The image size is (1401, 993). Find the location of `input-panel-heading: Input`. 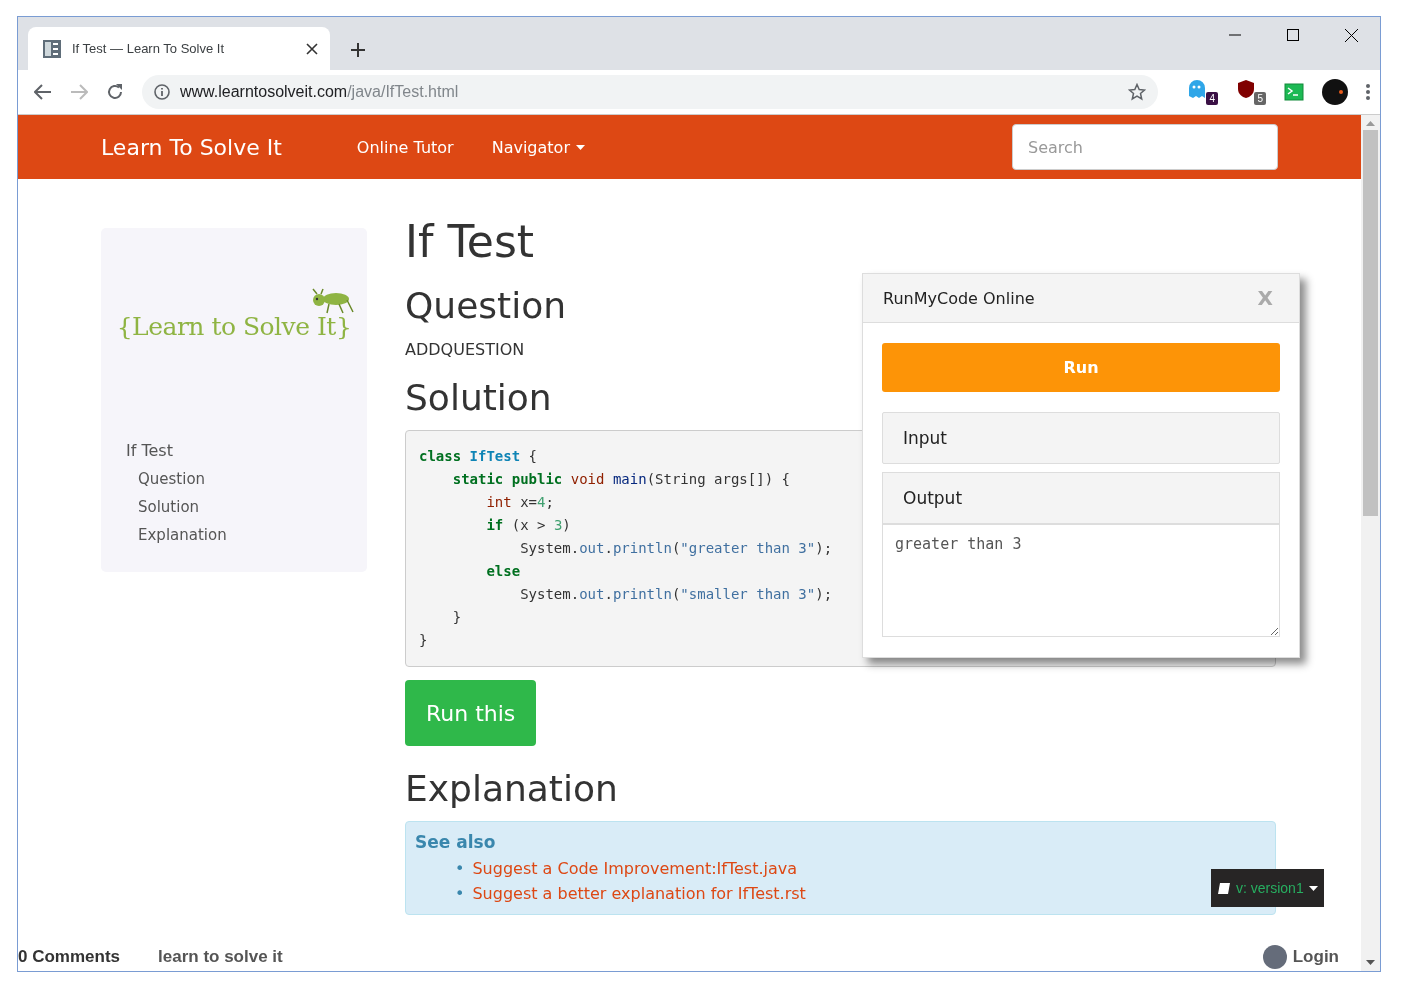

input-panel-heading: Input is located at coordinates (1081, 438).